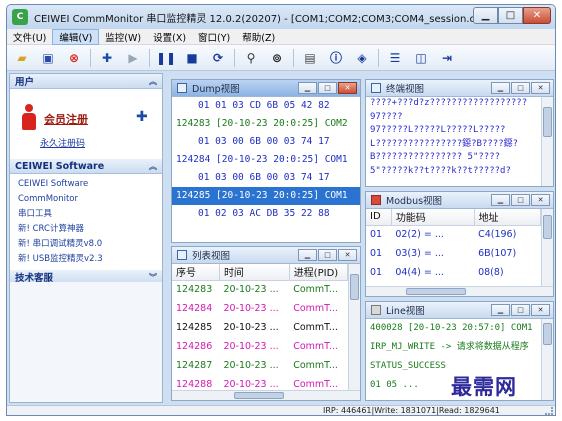 The image size is (562, 421). Describe the element at coordinates (453, 253) in the screenshot. I see `modbus-row: 01 03(3) = ... 6B(107)` at that location.